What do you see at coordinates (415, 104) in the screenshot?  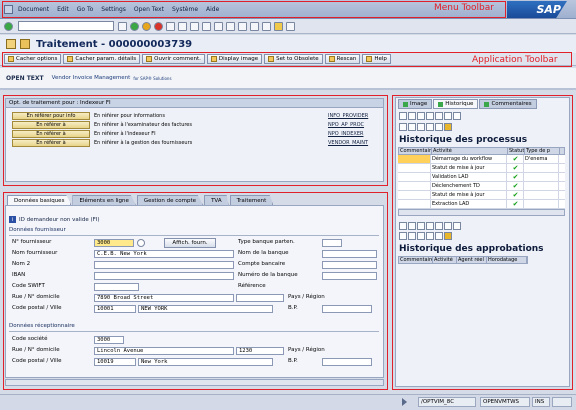 I see `tab-image: Image` at bounding box center [415, 104].